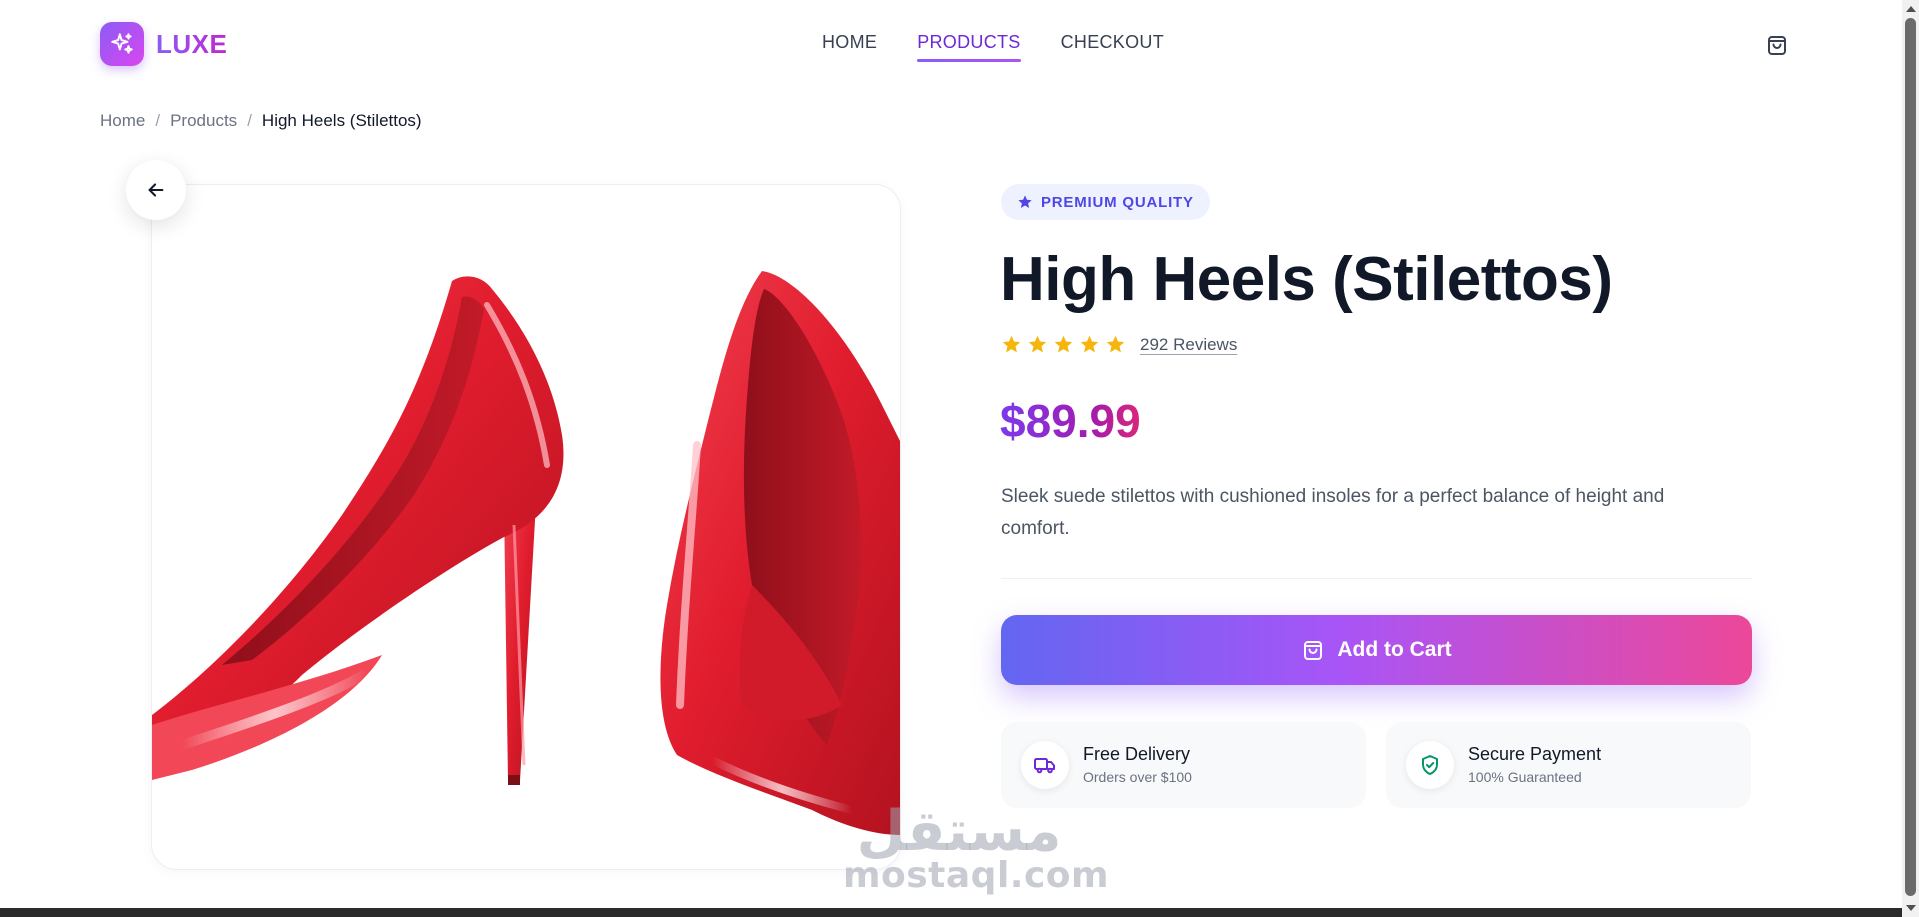  Describe the element at coordinates (1045, 765) in the screenshot. I see `truck-icon` at that location.